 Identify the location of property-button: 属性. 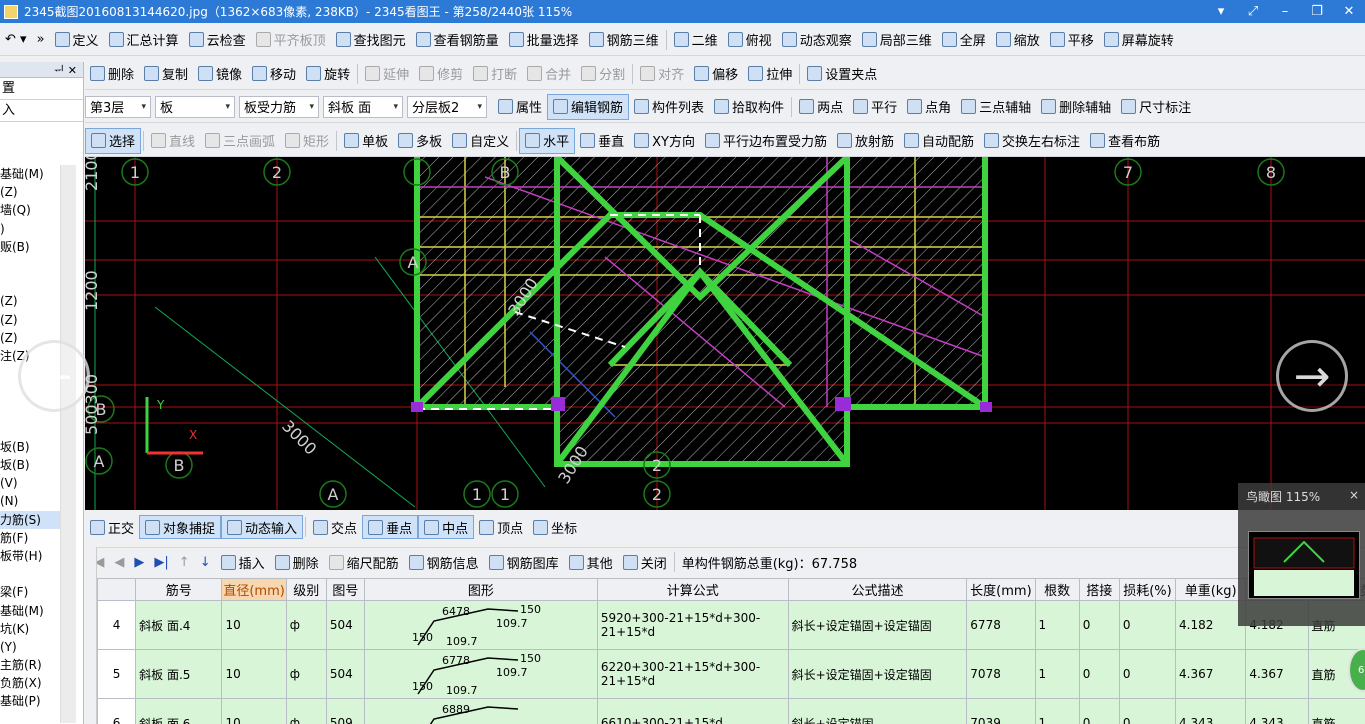
(520, 107).